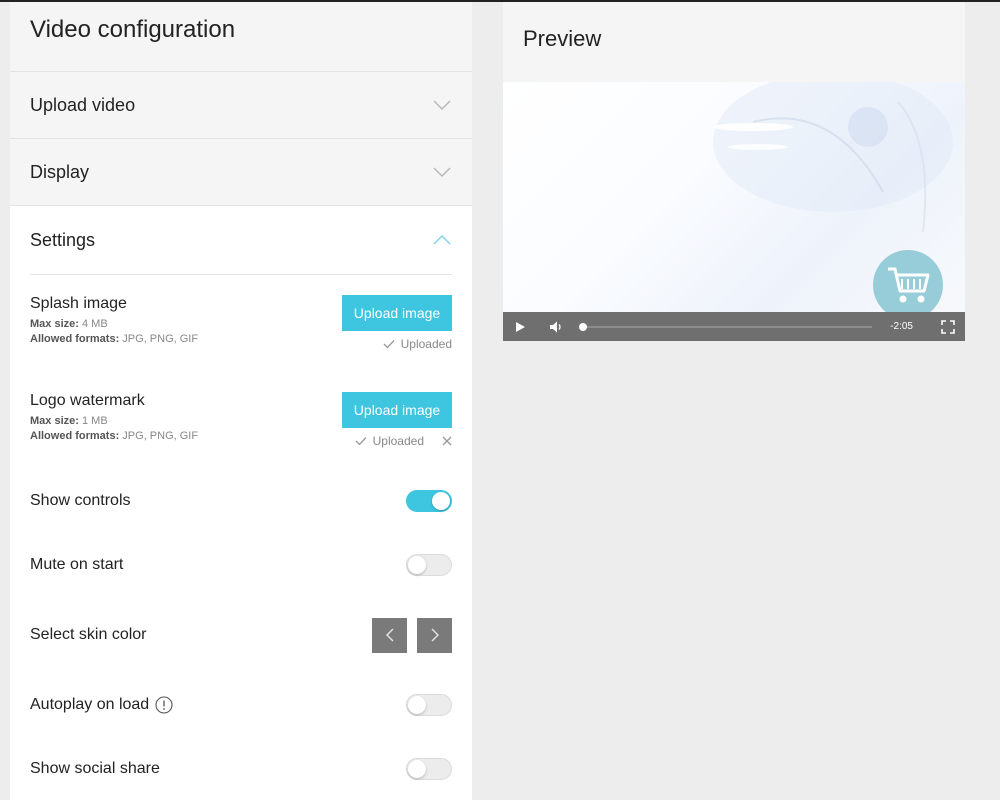 This screenshot has width=1000, height=800. What do you see at coordinates (90, 704) in the screenshot?
I see `setting-label: Autoplay on load` at bounding box center [90, 704].